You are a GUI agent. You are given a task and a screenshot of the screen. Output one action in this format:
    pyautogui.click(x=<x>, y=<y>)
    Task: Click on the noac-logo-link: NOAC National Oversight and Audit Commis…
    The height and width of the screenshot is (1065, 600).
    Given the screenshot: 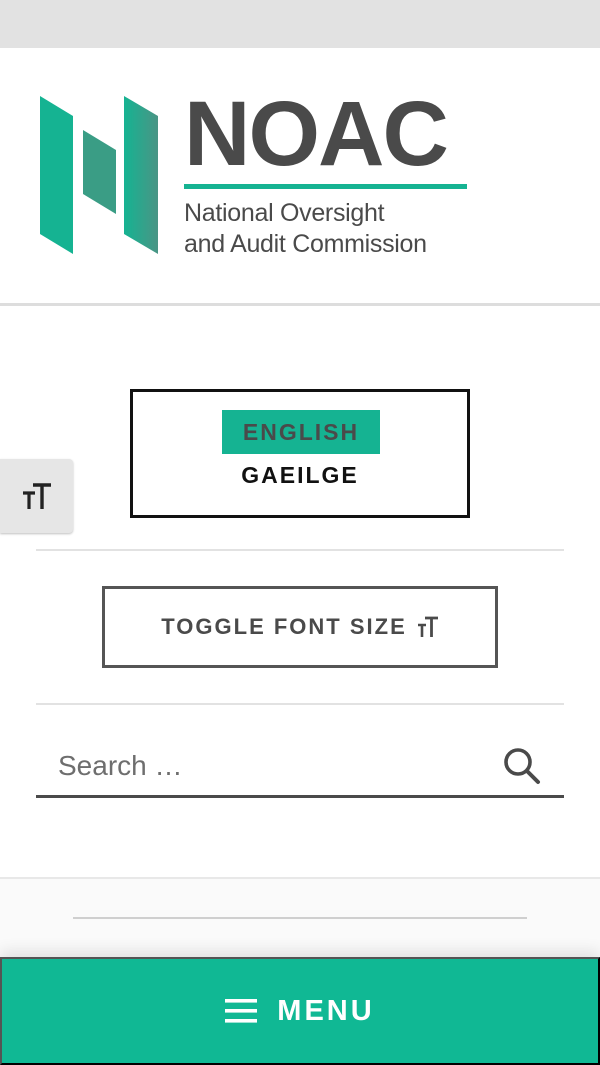 What is the action you would take?
    pyautogui.click(x=258, y=177)
    